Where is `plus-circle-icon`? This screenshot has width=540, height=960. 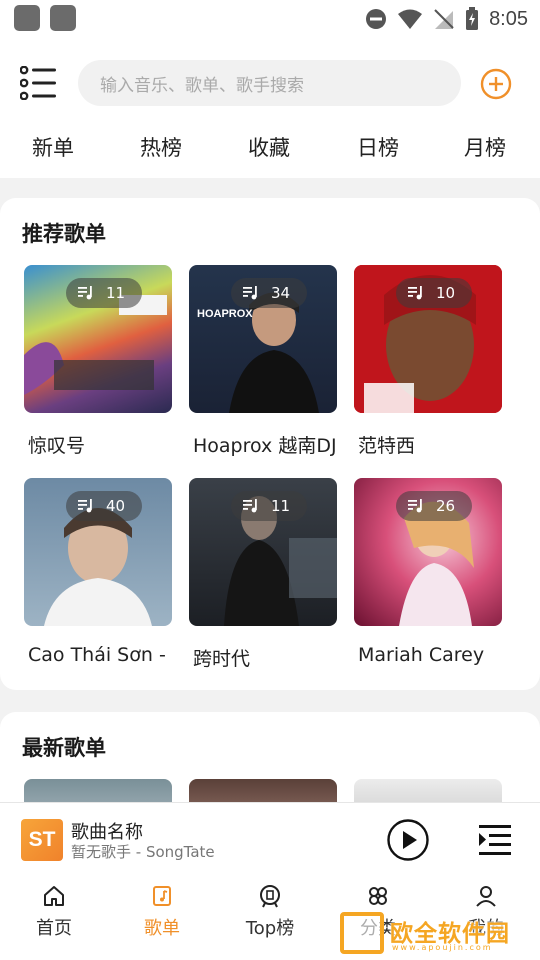 plus-circle-icon is located at coordinates (496, 84).